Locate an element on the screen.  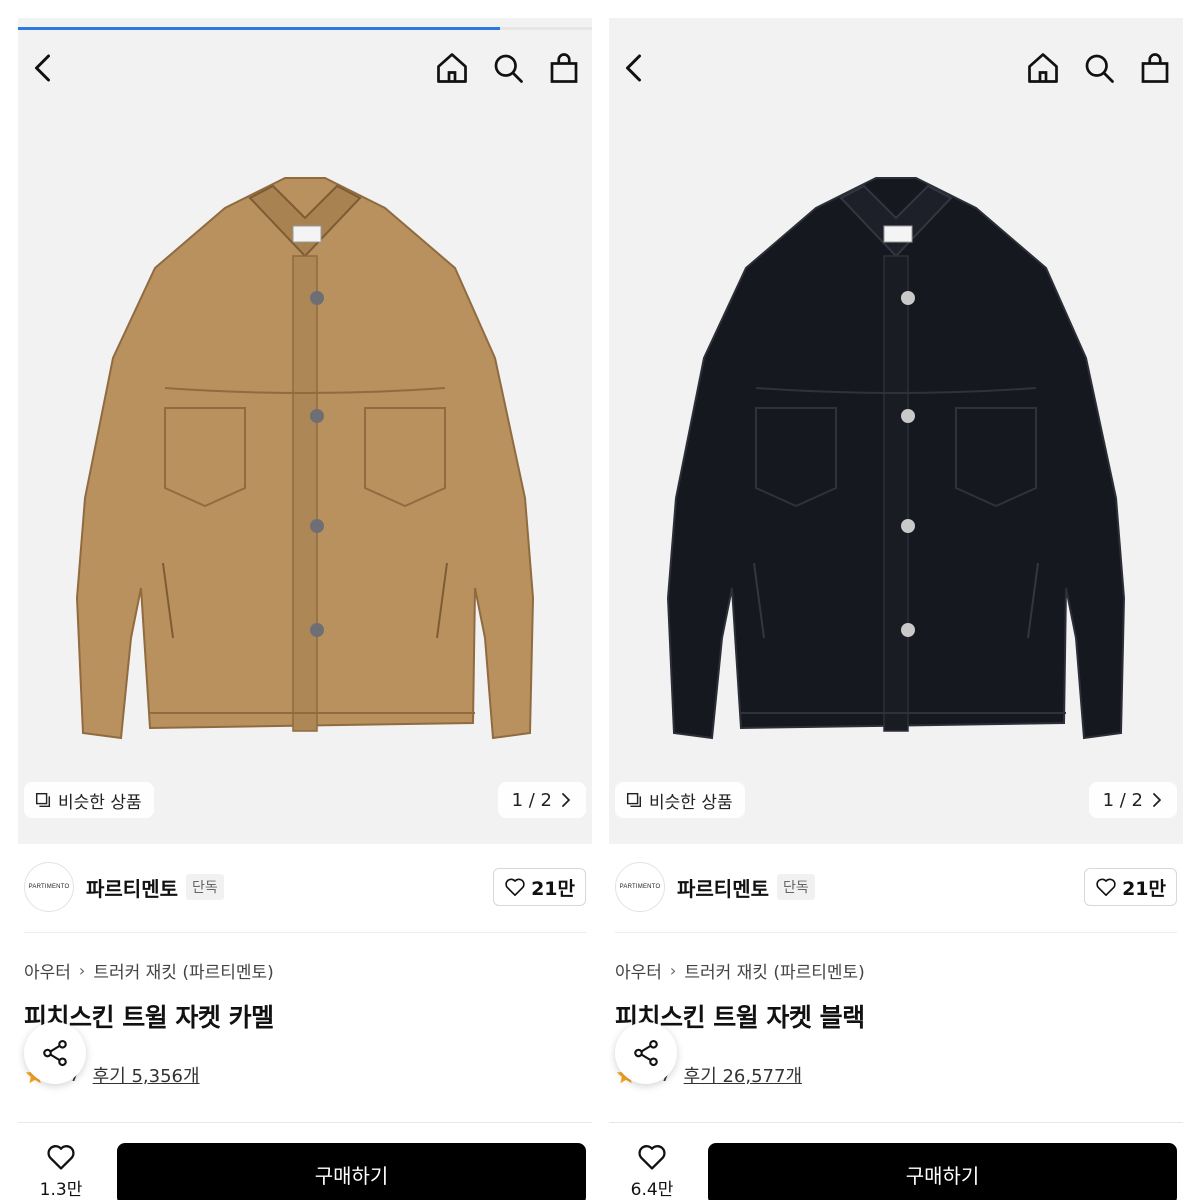
wishlist-count: 6.4만 is located at coordinates (652, 1190).